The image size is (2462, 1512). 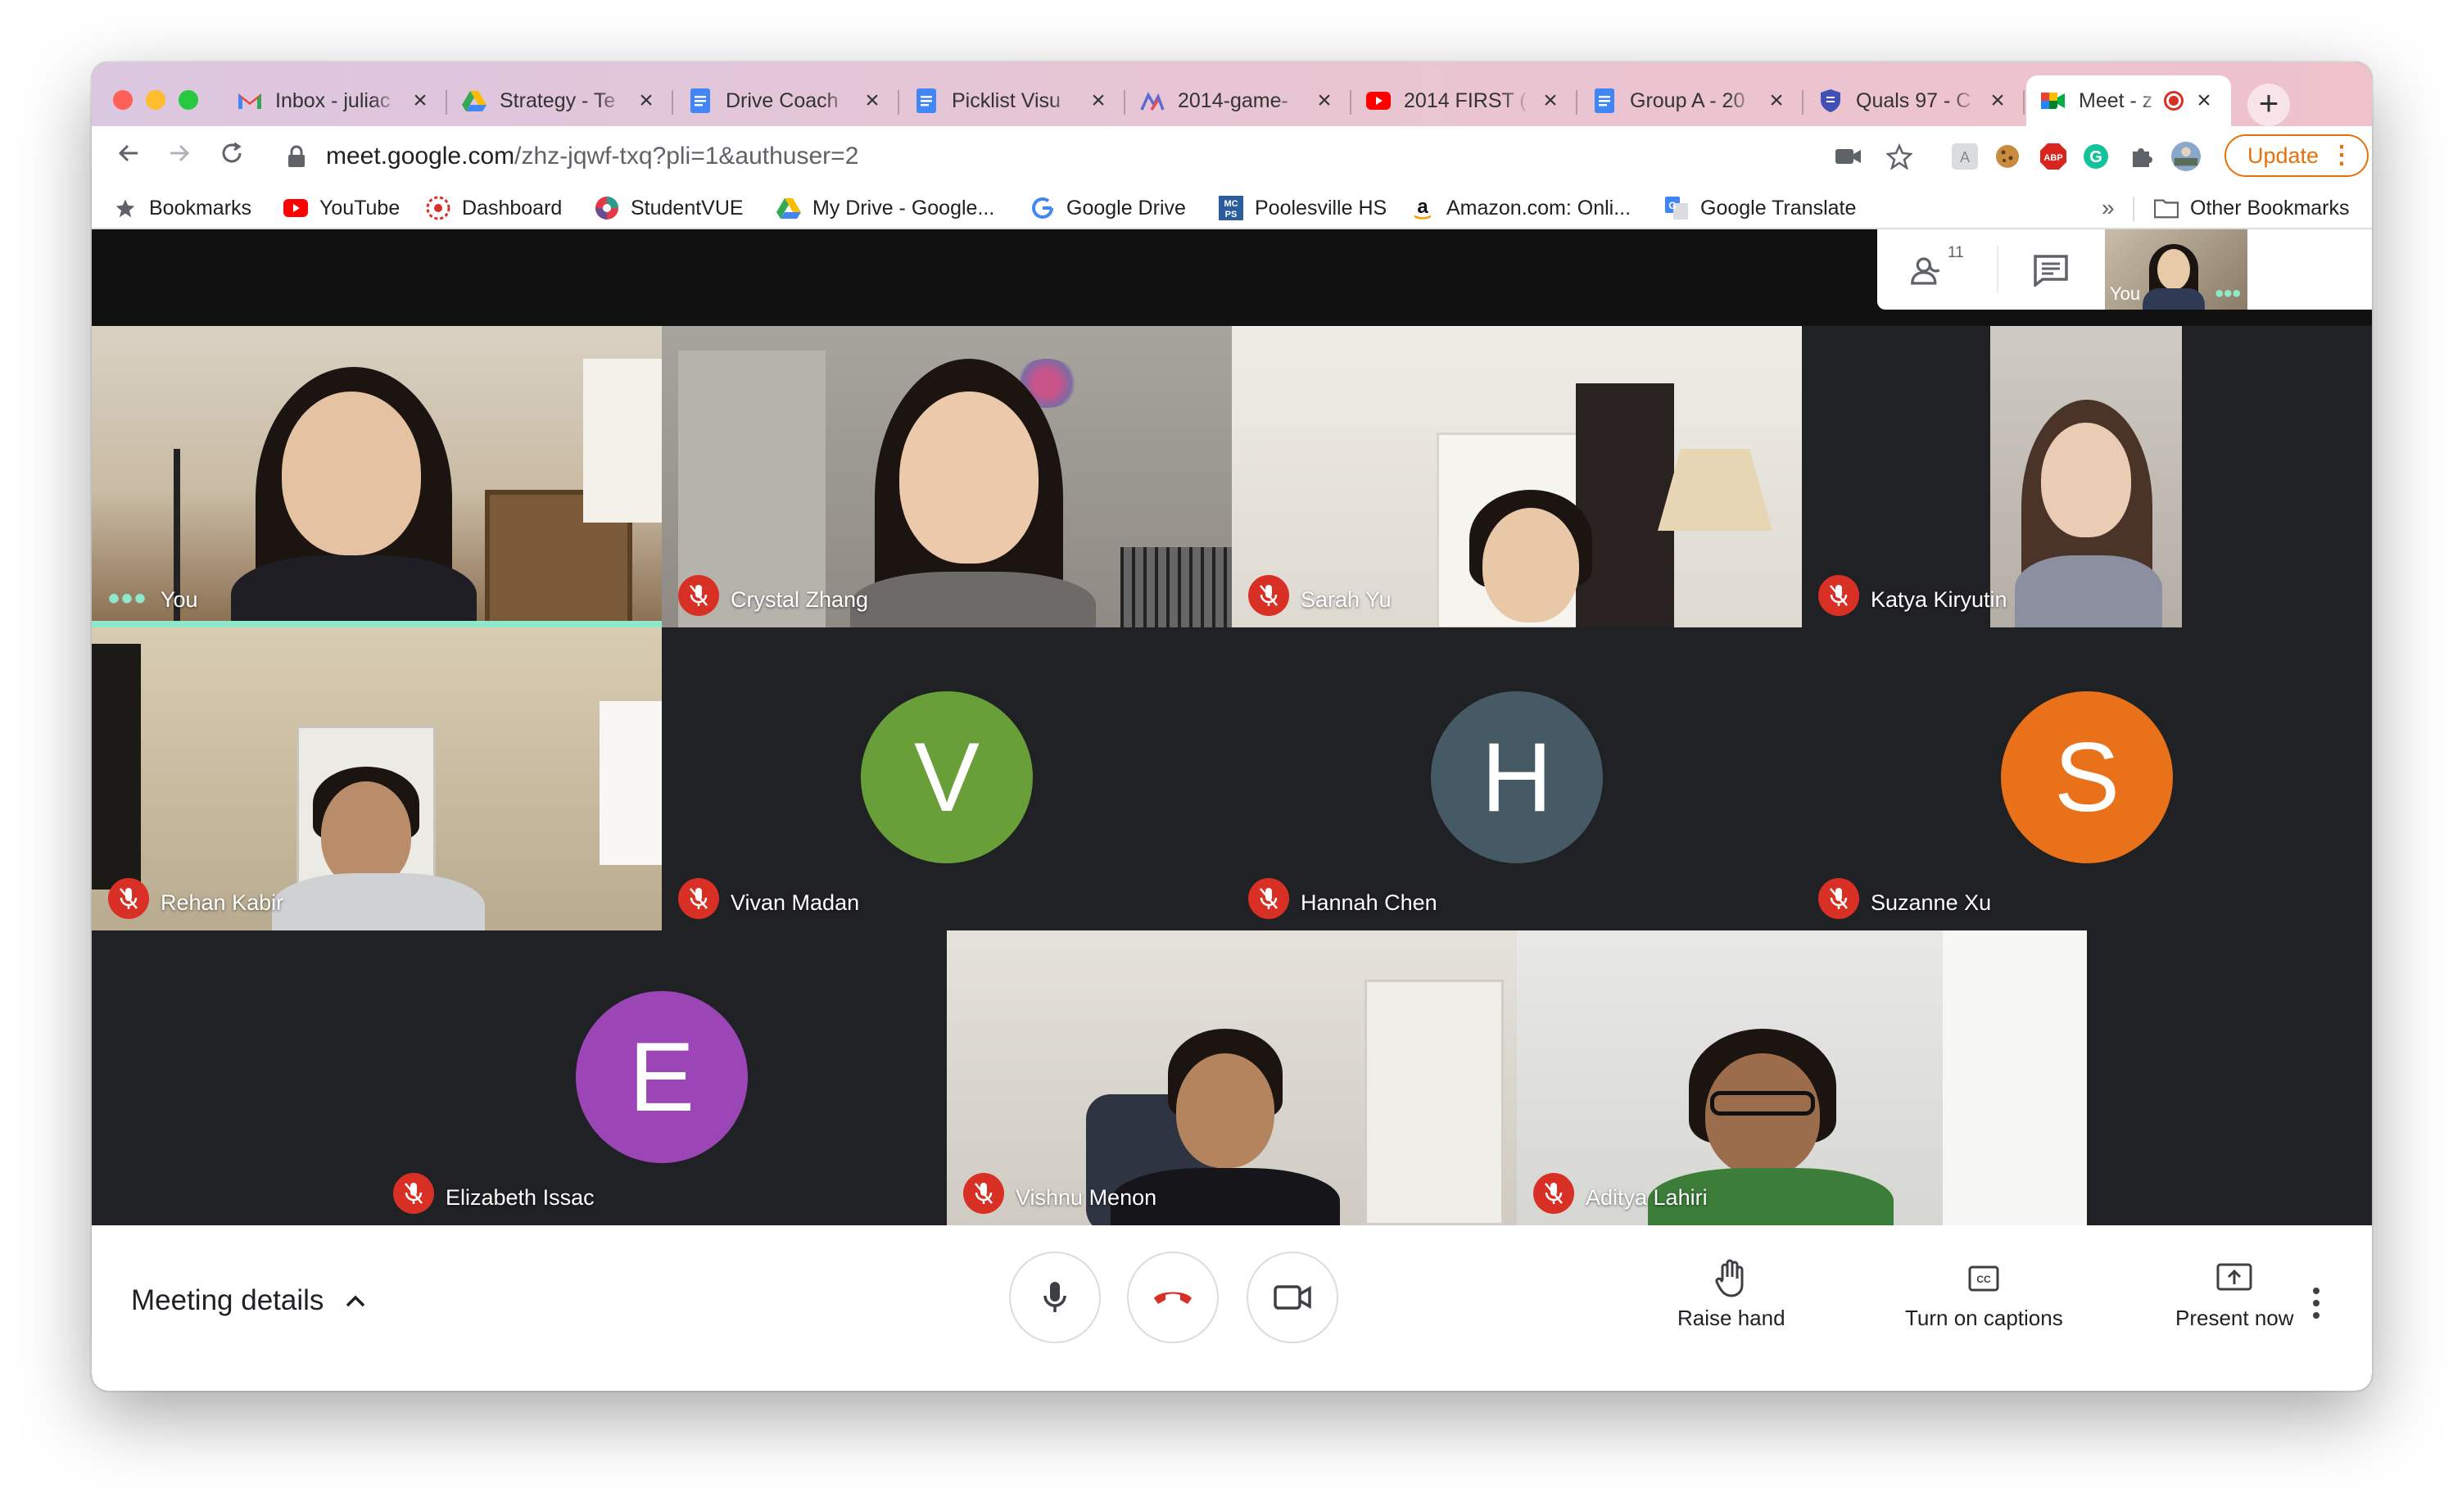 What do you see at coordinates (1232, 1077) in the screenshot?
I see `participant-tile-vishnu-menon: Vishnu Menon` at bounding box center [1232, 1077].